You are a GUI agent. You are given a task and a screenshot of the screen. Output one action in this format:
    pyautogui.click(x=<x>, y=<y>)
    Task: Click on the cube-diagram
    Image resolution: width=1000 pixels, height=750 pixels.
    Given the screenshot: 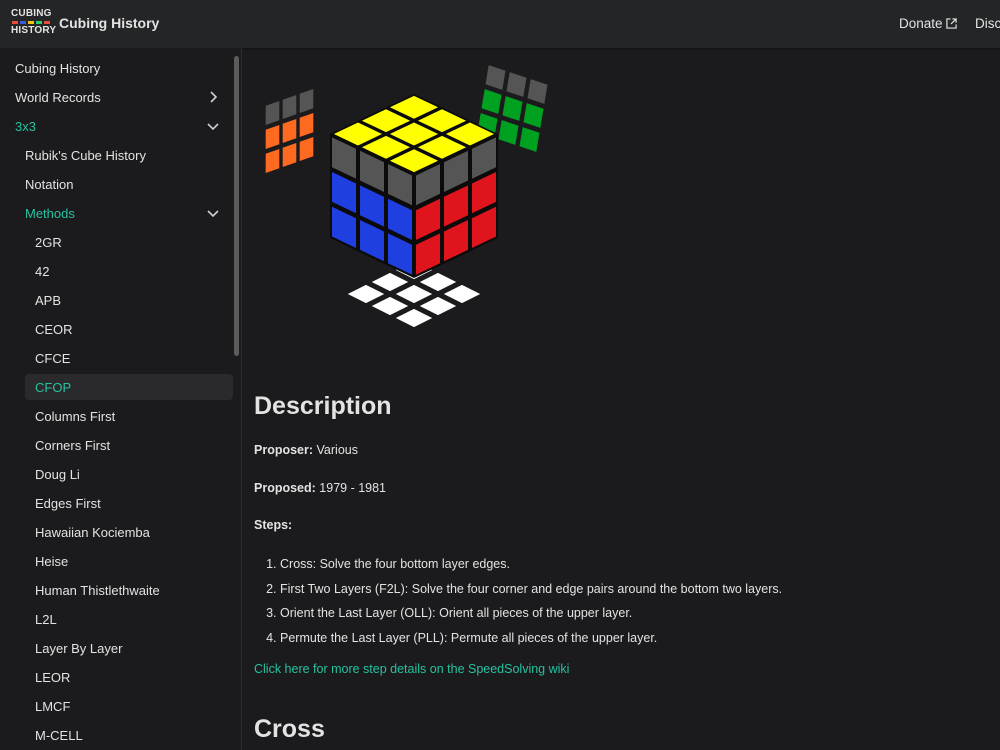 What is the action you would take?
    pyautogui.click(x=406, y=196)
    